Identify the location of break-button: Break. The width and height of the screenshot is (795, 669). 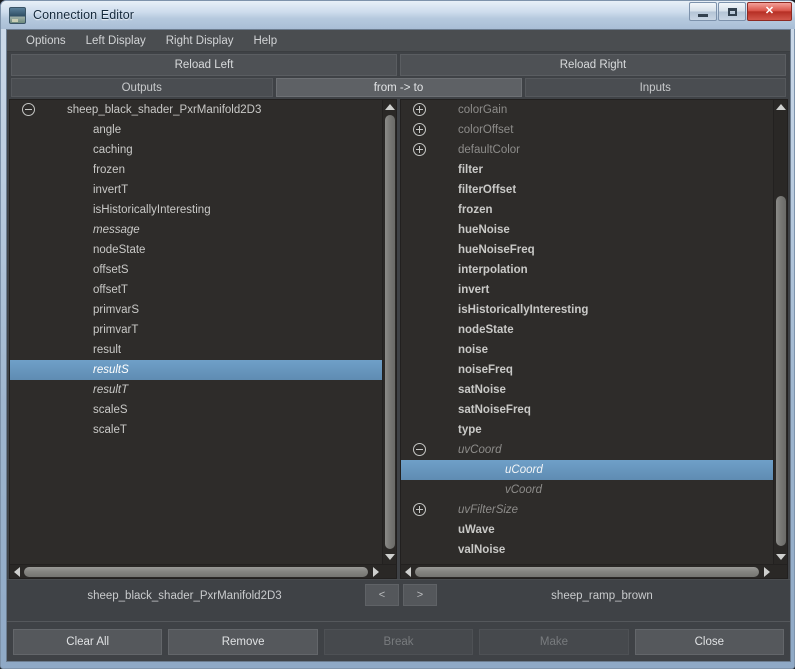
(398, 641).